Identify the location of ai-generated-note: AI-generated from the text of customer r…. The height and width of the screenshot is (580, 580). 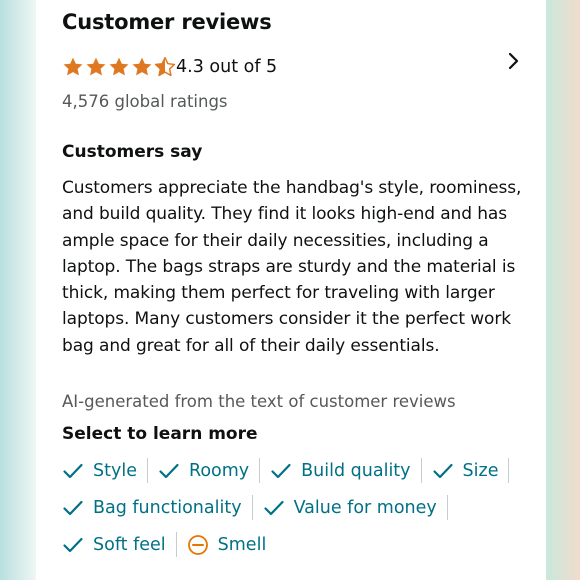
(259, 401).